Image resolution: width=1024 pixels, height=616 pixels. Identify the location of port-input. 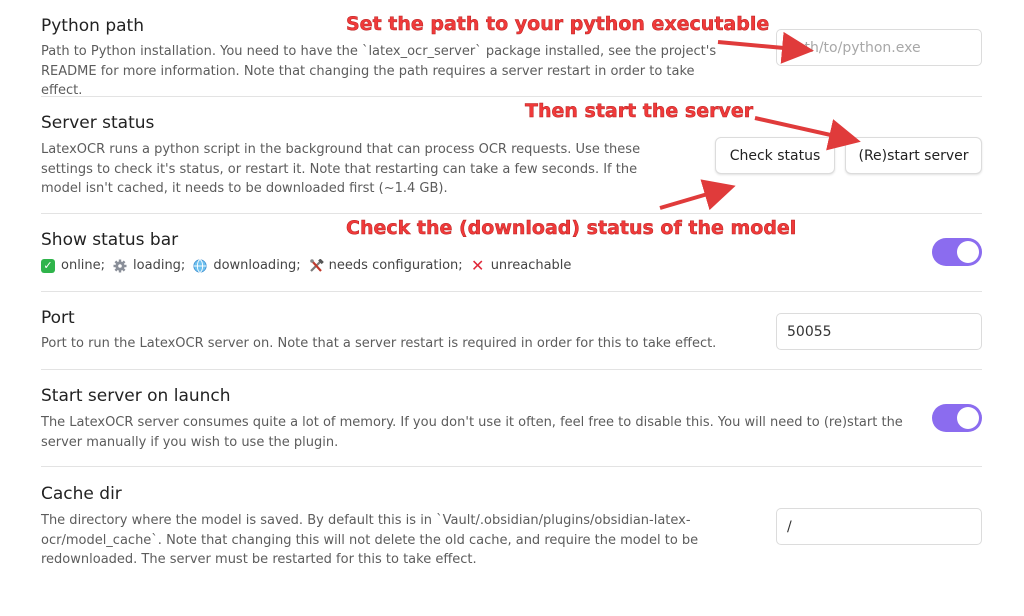
(879, 331).